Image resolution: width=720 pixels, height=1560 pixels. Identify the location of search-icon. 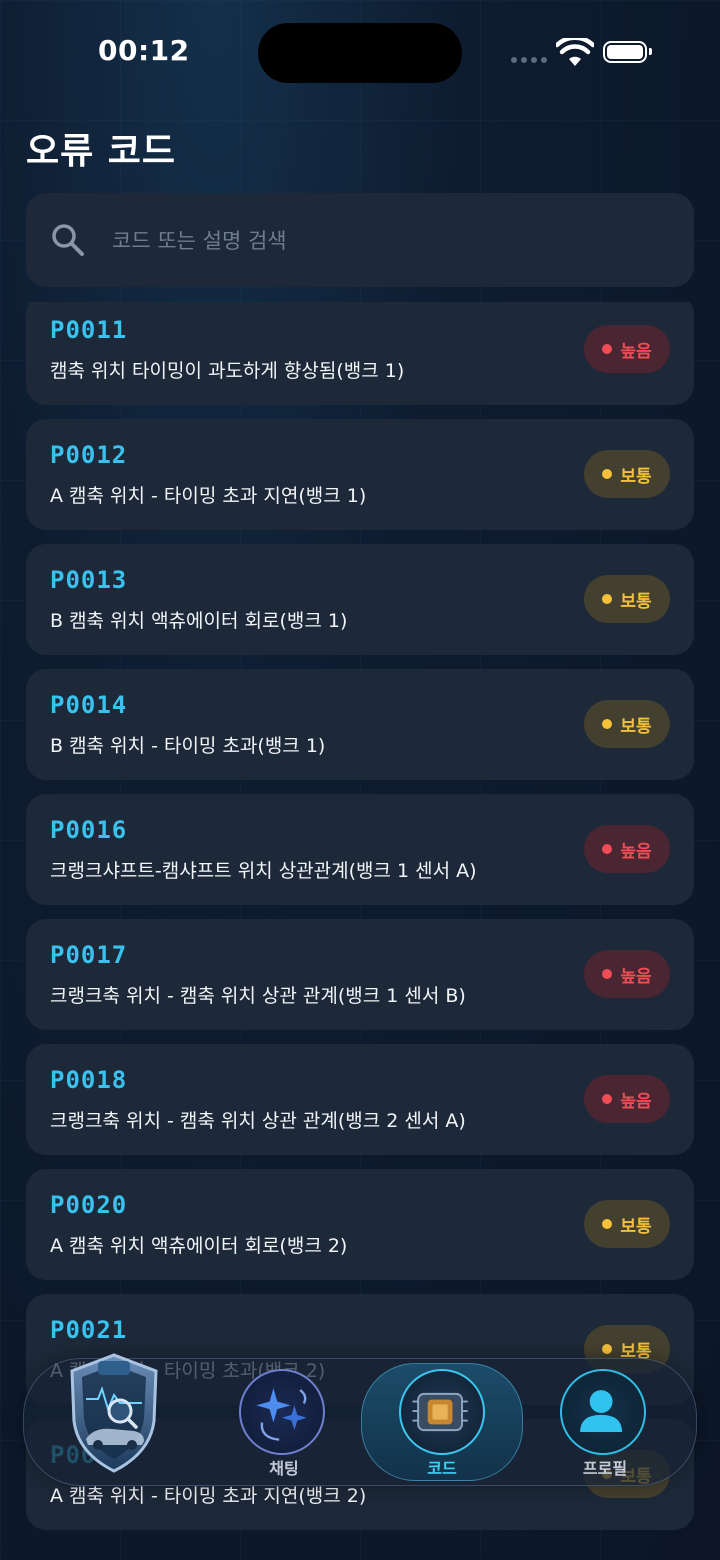
(68, 240).